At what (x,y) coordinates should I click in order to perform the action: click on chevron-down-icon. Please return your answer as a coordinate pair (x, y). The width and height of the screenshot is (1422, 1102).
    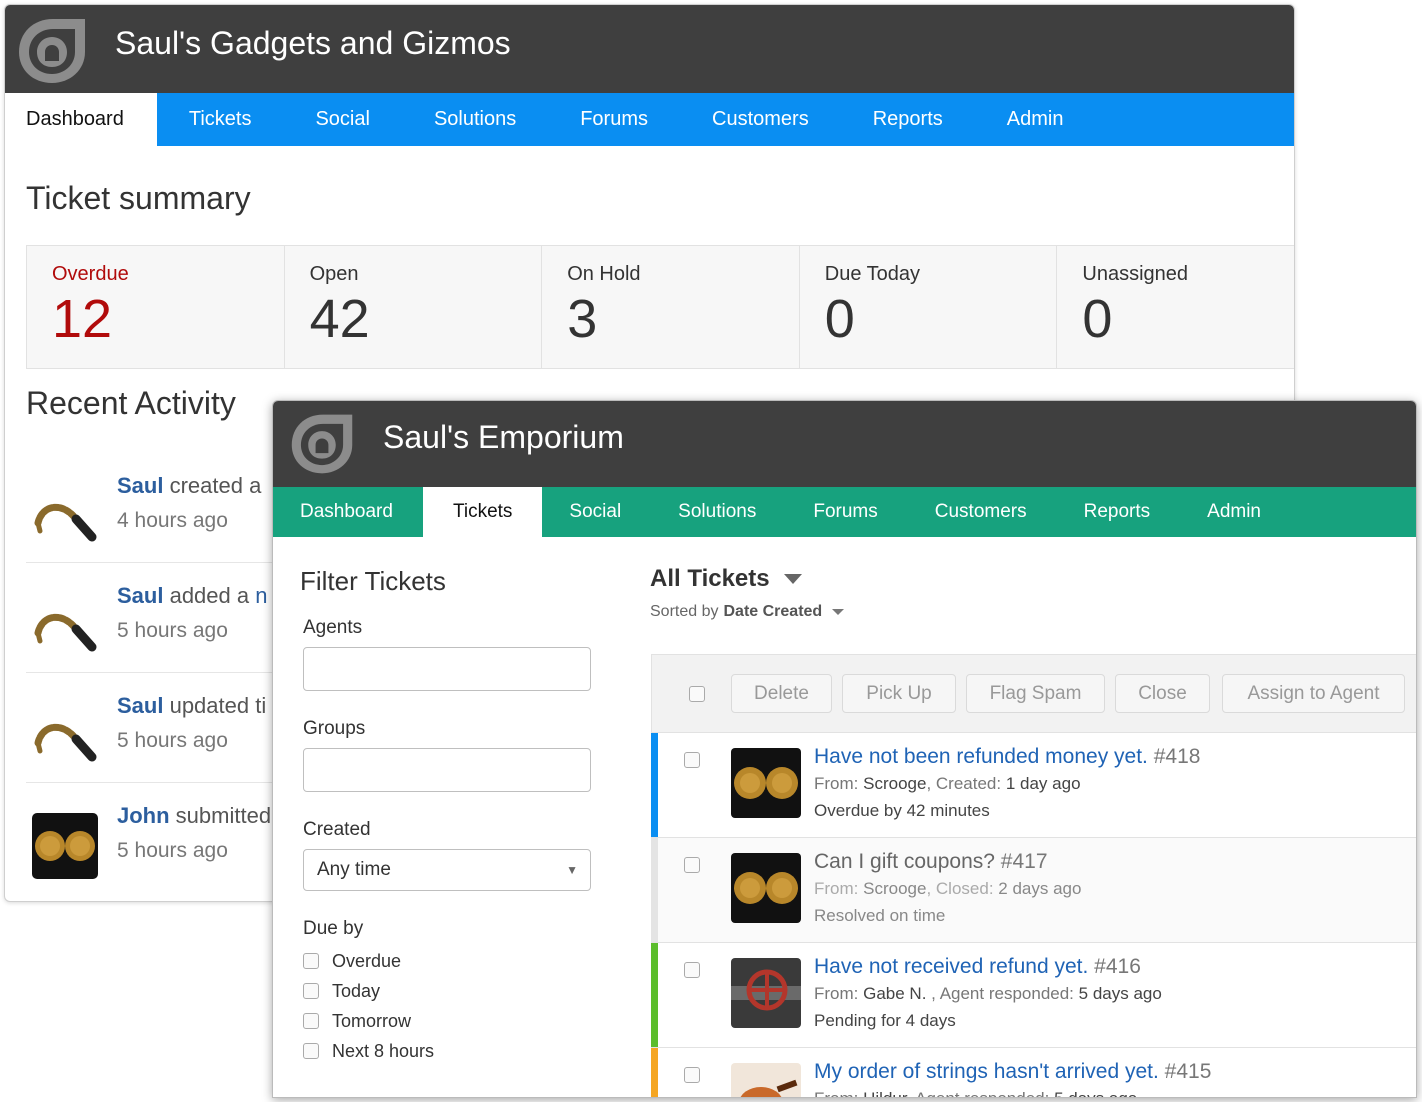
    Looking at the image, I should click on (792, 579).